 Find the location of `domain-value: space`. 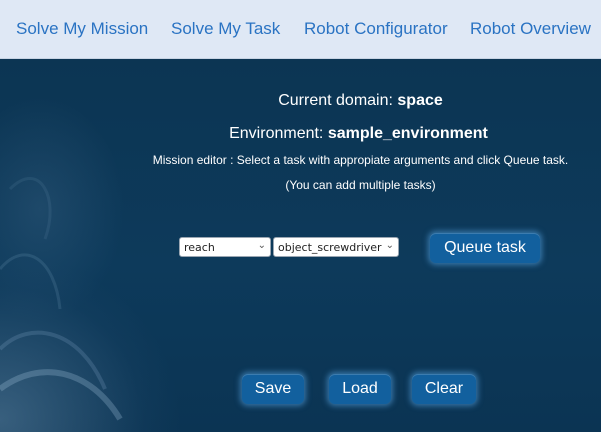

domain-value: space is located at coordinates (420, 100).